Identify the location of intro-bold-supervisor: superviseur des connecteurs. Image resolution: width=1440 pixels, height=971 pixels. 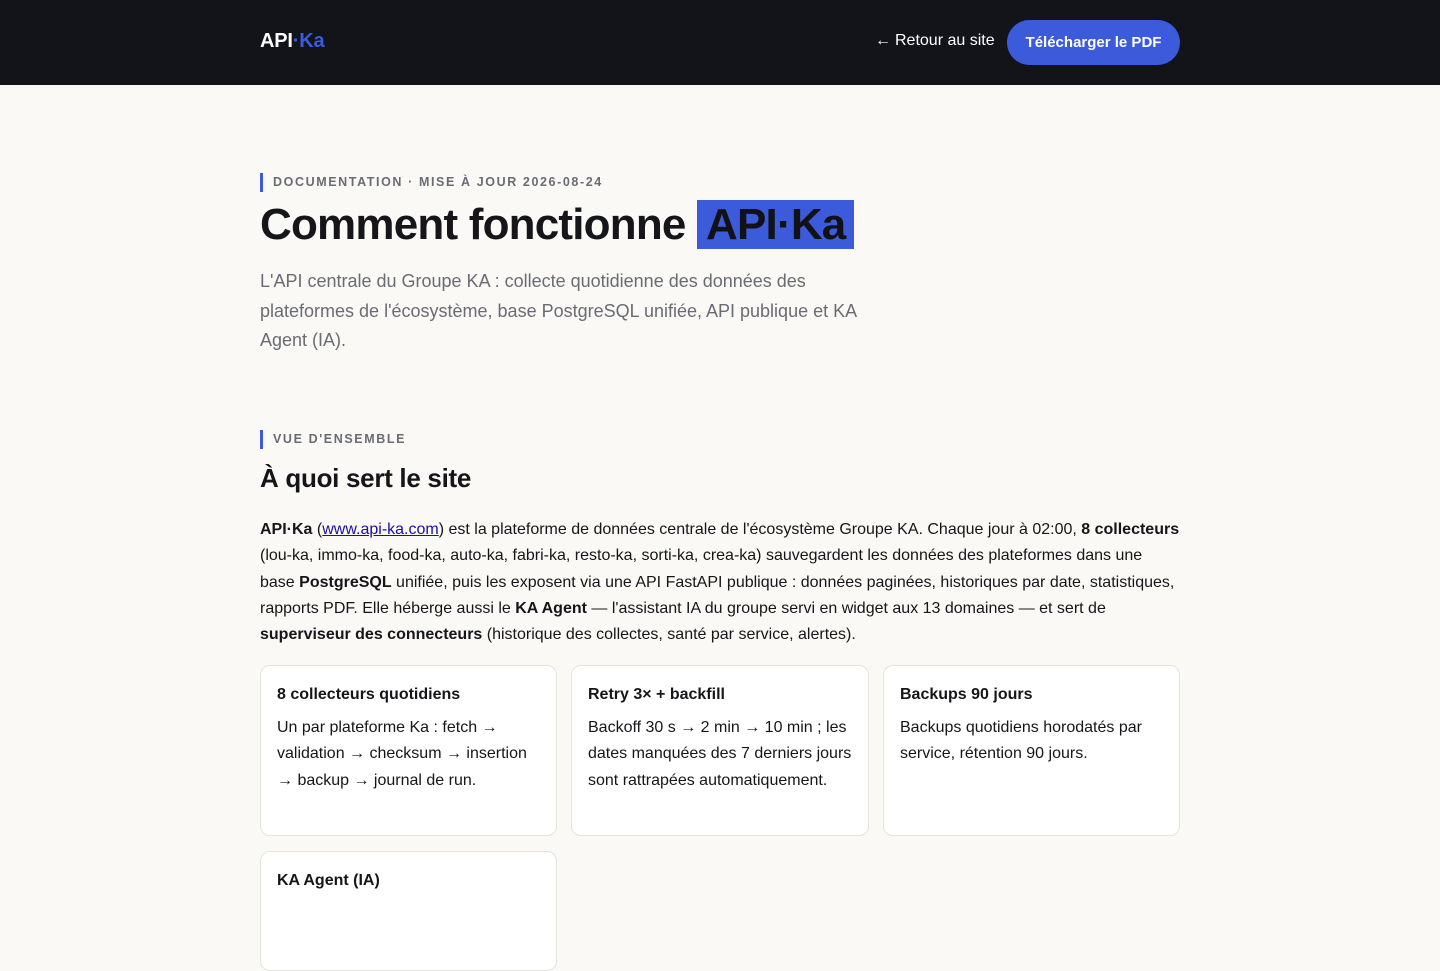
(371, 635).